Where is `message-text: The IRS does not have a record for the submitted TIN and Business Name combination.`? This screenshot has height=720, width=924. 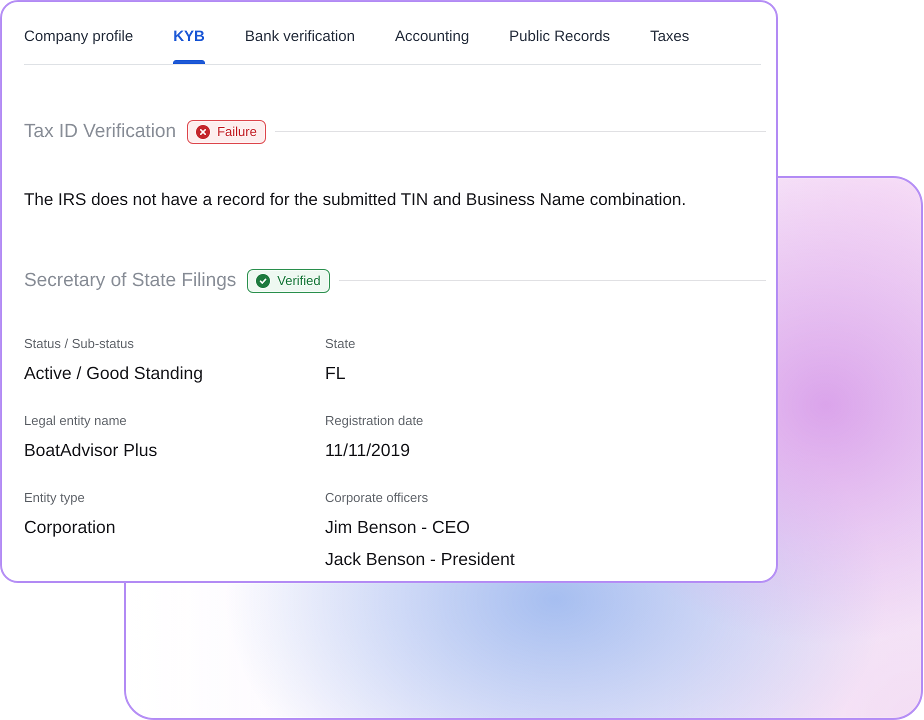
message-text: The IRS does not have a record for the submitted TIN and Business Name combination. is located at coordinates (356, 200).